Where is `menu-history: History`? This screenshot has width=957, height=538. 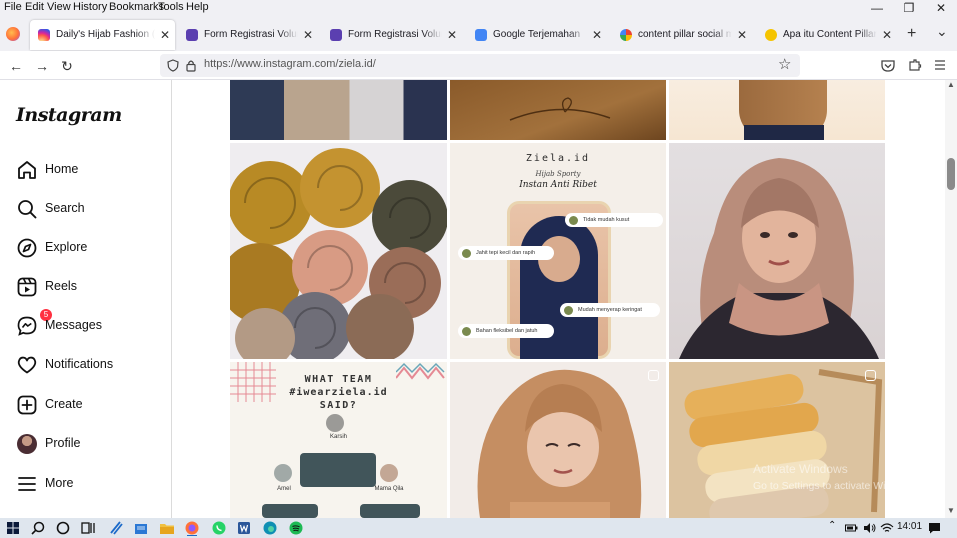 menu-history: History is located at coordinates (90, 7).